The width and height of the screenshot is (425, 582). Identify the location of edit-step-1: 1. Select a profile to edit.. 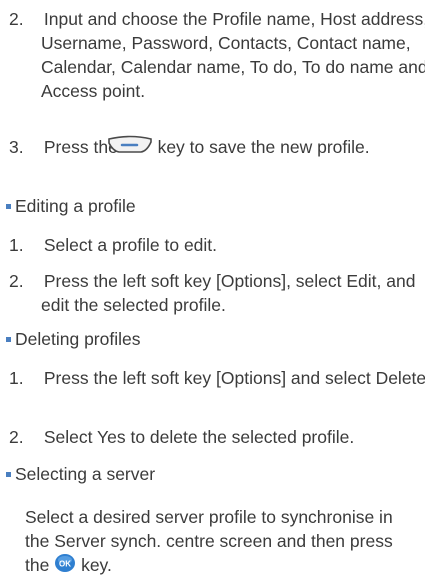
(217, 245).